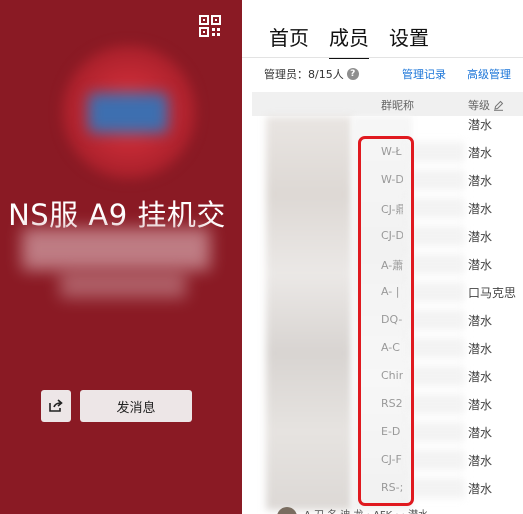 This screenshot has height=514, width=523. I want to click on tab-bar: 首页 成员 设置, so click(349, 40).